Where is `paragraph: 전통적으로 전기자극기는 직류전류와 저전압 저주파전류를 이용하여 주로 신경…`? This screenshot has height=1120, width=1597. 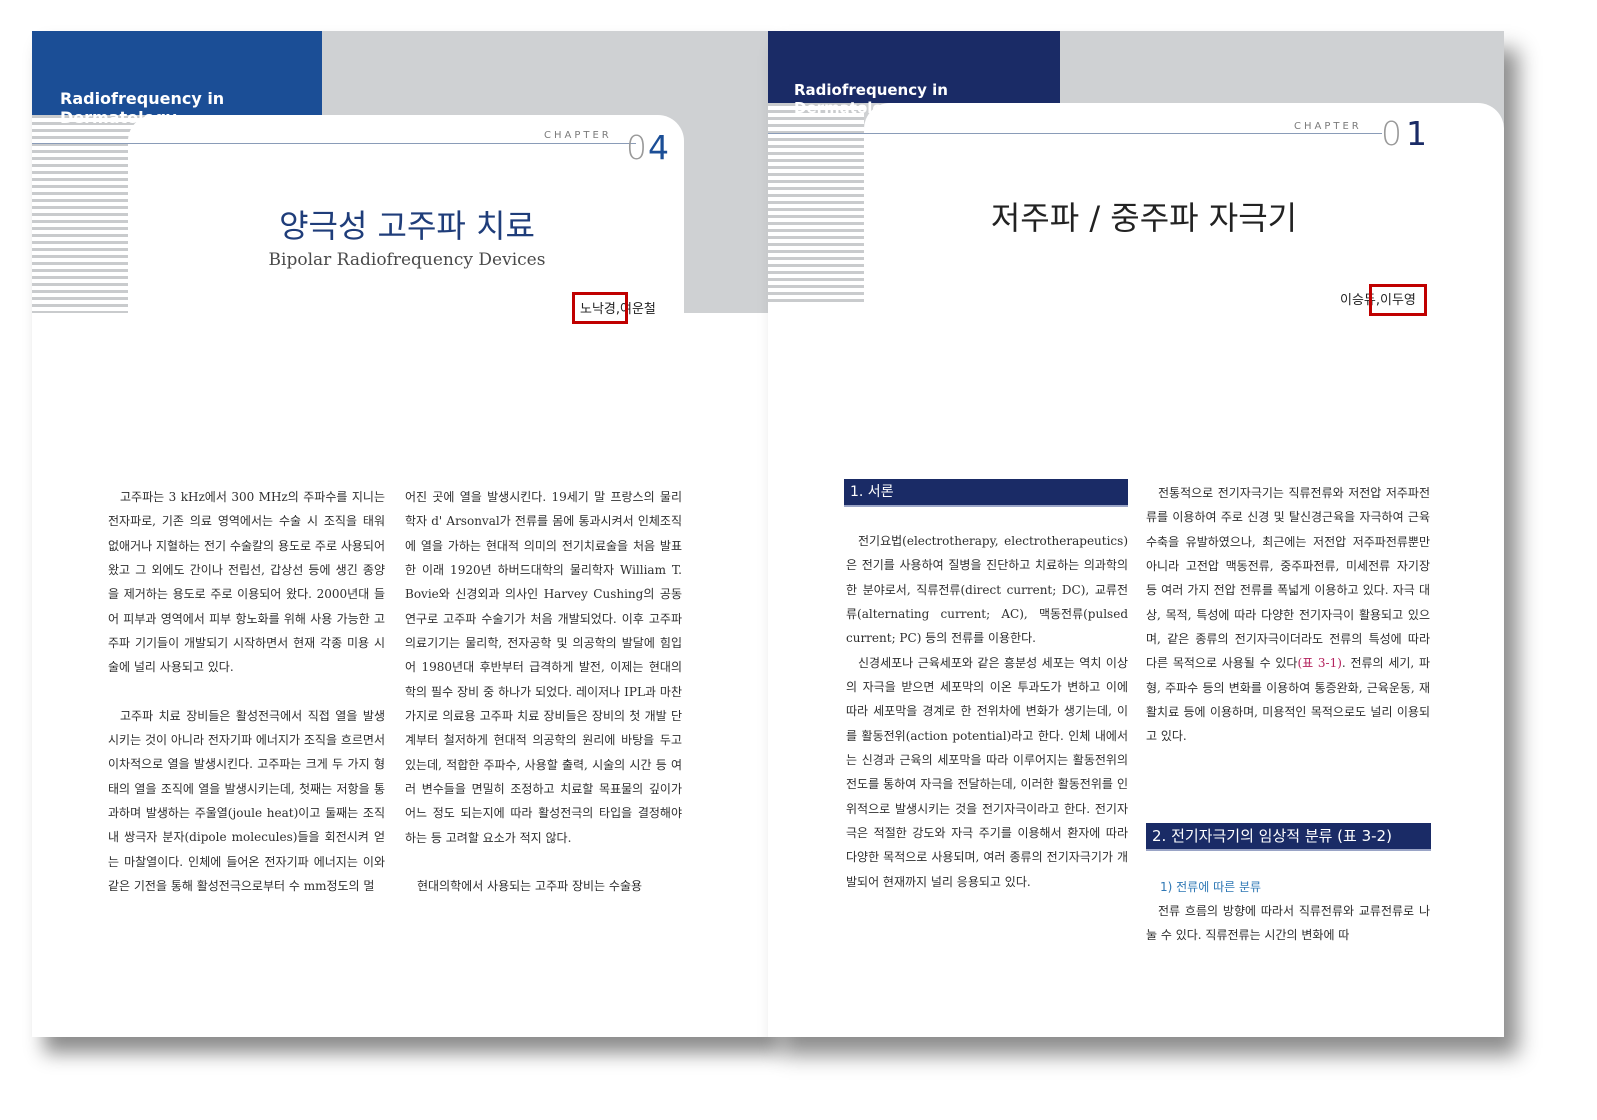 paragraph: 전통적으로 전기자극기는 직류전류와 저전압 저주파전류를 이용하여 주로 신경… is located at coordinates (1288, 615).